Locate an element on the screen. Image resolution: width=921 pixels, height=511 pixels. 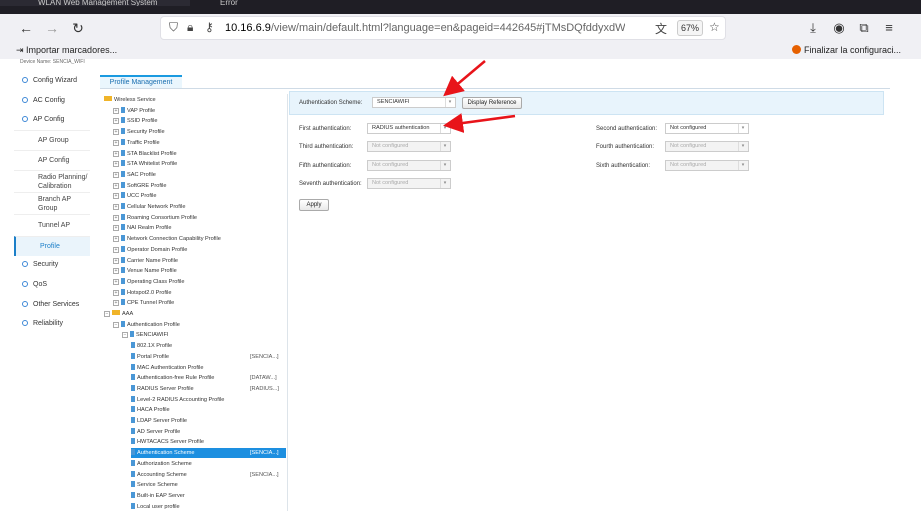
extensions-icon: ⧉ is located at coordinates (864, 28).